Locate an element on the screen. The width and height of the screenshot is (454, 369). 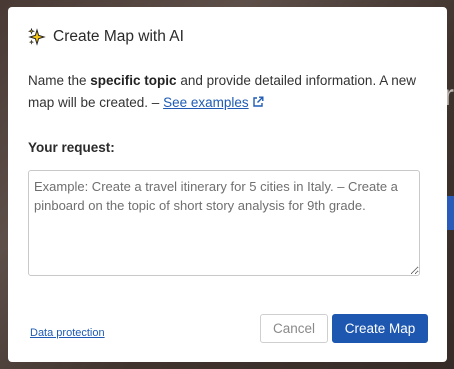
data-protection-link: Data protection is located at coordinates (67, 333).